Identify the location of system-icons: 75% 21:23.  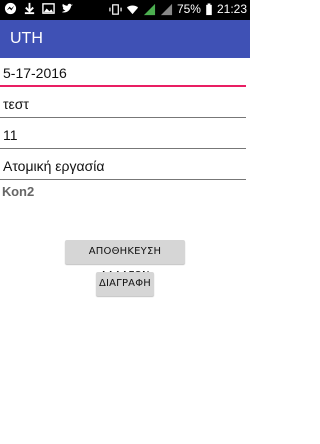
(178, 9).